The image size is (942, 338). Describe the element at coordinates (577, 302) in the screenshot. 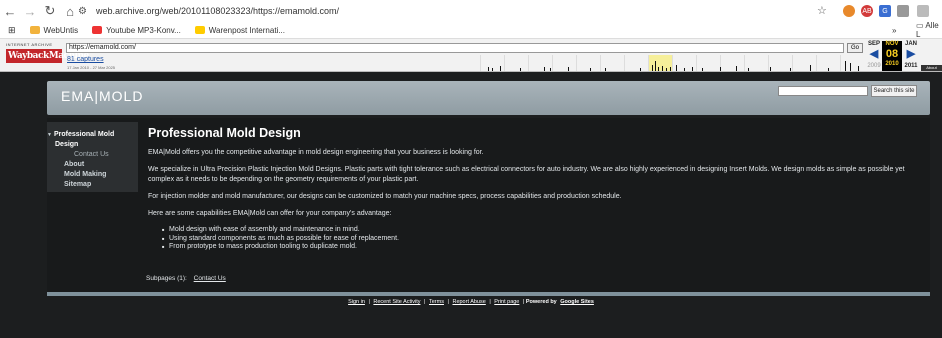

I see `footer-google-sites-link: Google Sites` at that location.